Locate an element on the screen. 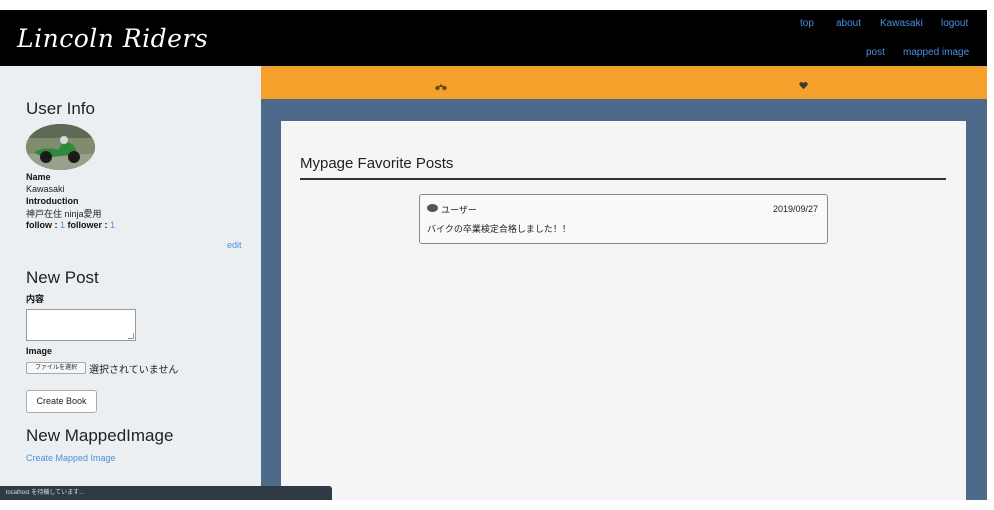  name-value: Kawasaki is located at coordinates (45, 189).